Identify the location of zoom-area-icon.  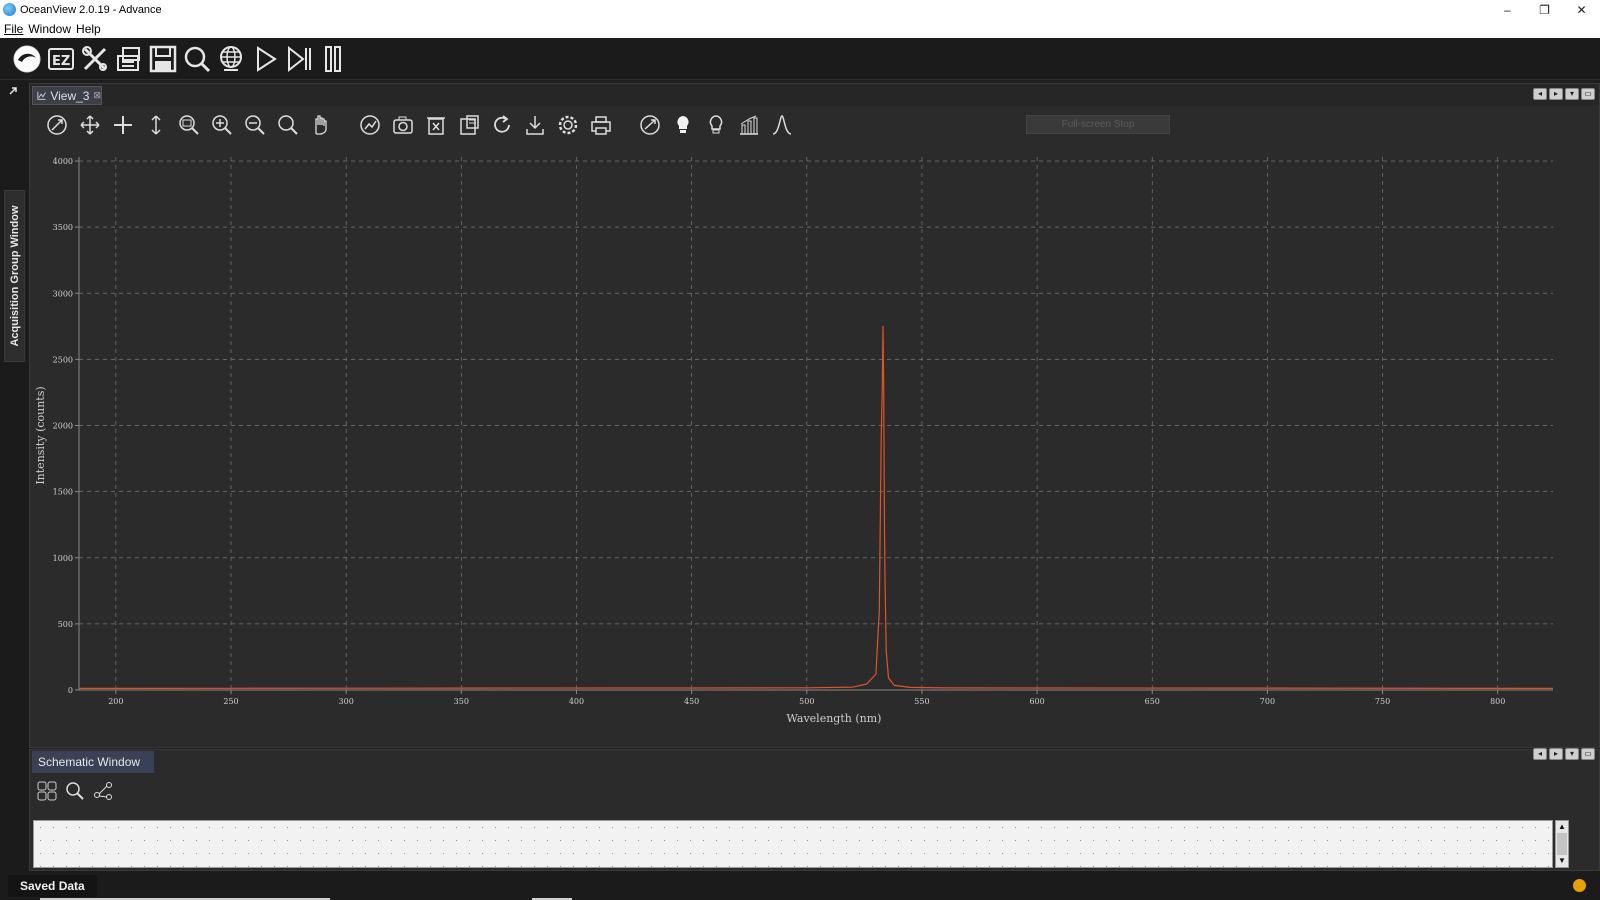
(188, 125).